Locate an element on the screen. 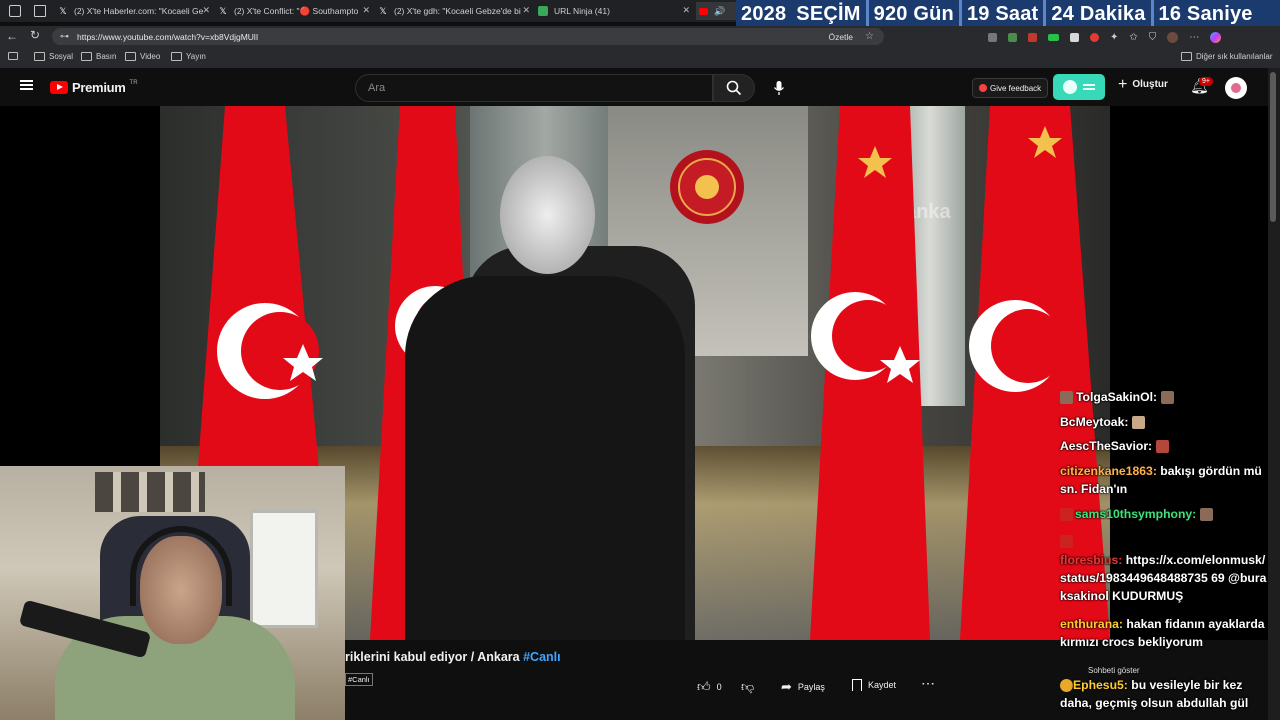  bookmark-label: Yayın is located at coordinates (196, 56).